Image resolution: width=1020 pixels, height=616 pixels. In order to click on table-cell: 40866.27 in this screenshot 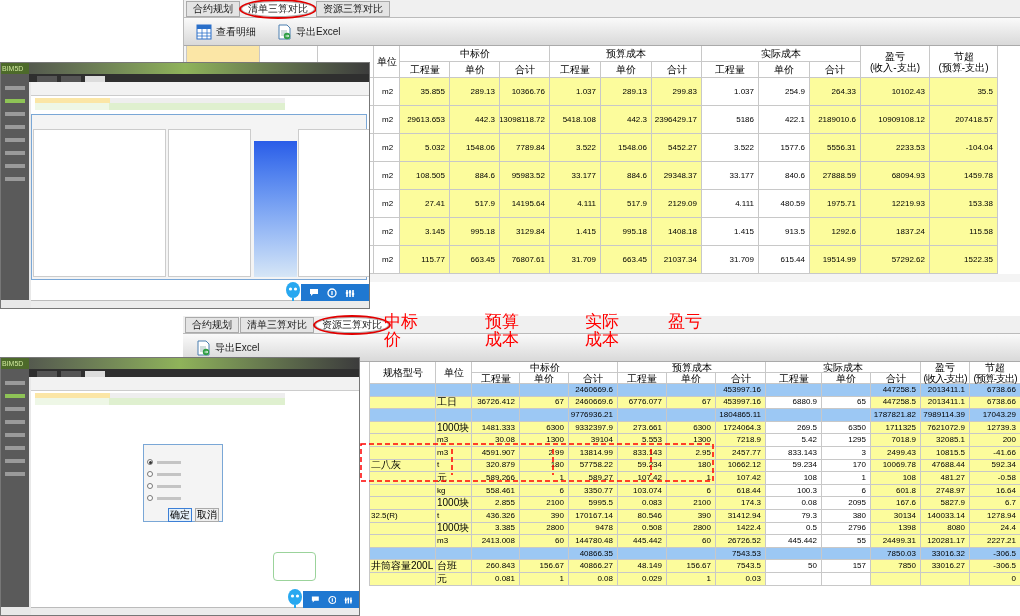, I will do `click(593, 566)`.